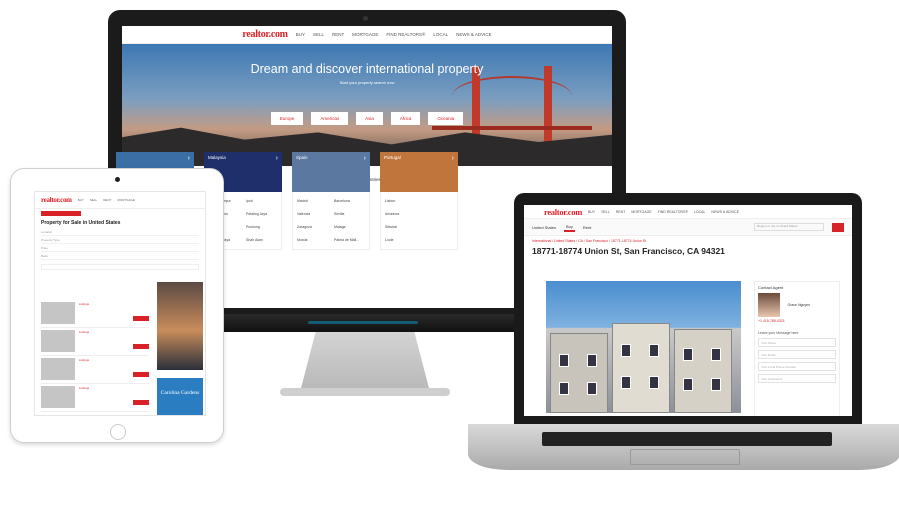 The height and width of the screenshot is (522, 899). What do you see at coordinates (349, 201) in the screenshot?
I see `city-link: Barcelona` at bounding box center [349, 201].